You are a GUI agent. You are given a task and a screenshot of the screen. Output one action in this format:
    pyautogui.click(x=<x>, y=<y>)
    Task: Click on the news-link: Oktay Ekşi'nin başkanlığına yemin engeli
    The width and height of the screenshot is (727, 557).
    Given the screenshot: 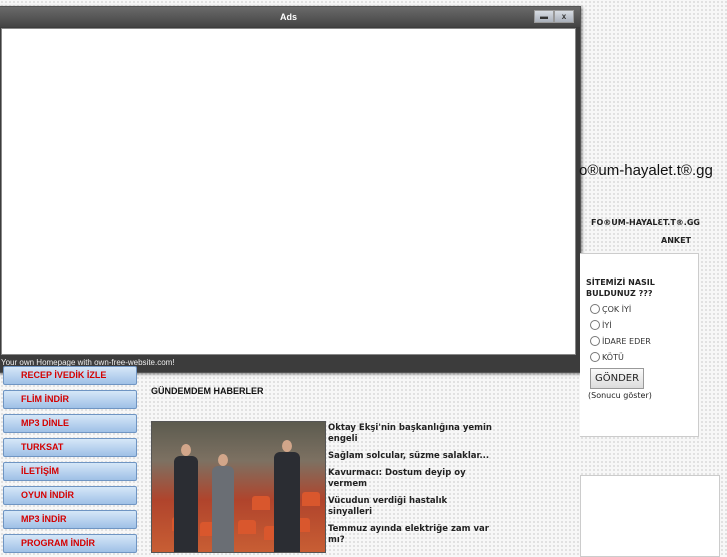 What is the action you would take?
    pyautogui.click(x=410, y=434)
    